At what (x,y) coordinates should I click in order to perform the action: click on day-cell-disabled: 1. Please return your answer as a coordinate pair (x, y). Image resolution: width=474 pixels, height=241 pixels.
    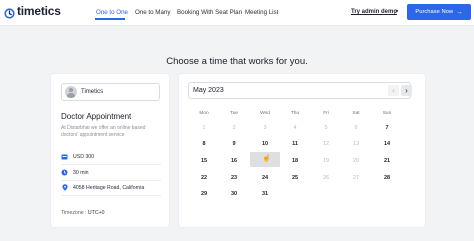
    Looking at the image, I should click on (204, 128).